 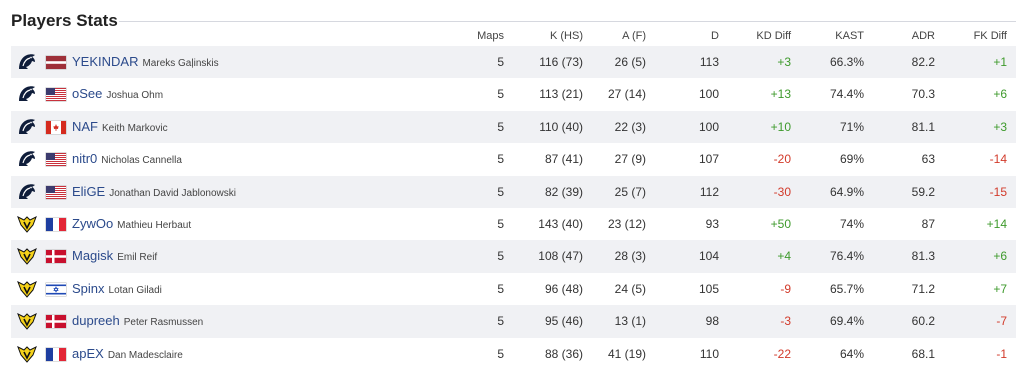 I want to click on col-header-fk-diff: FK Diff, so click(x=990, y=36).